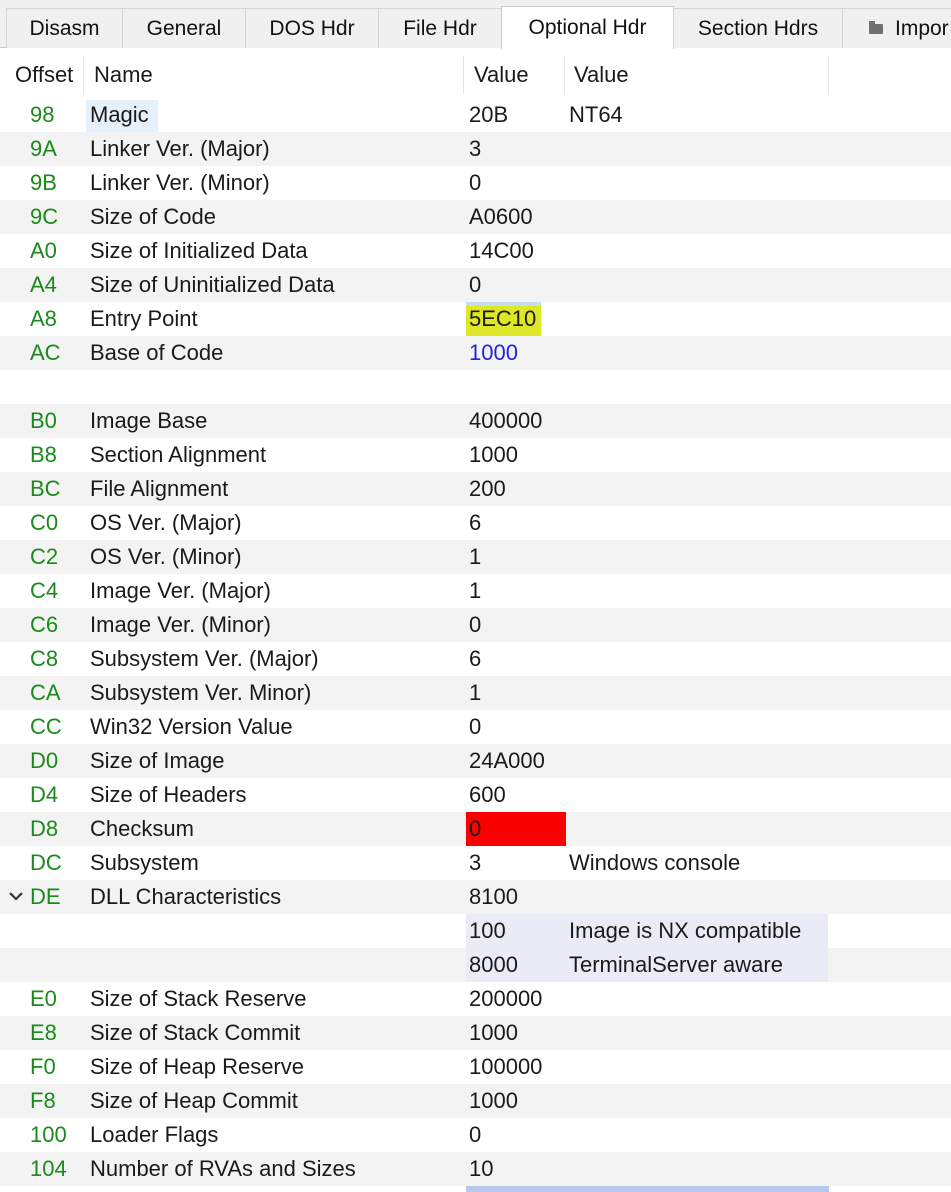  What do you see at coordinates (596, 114) in the screenshot?
I see `value2-cell: NT64` at bounding box center [596, 114].